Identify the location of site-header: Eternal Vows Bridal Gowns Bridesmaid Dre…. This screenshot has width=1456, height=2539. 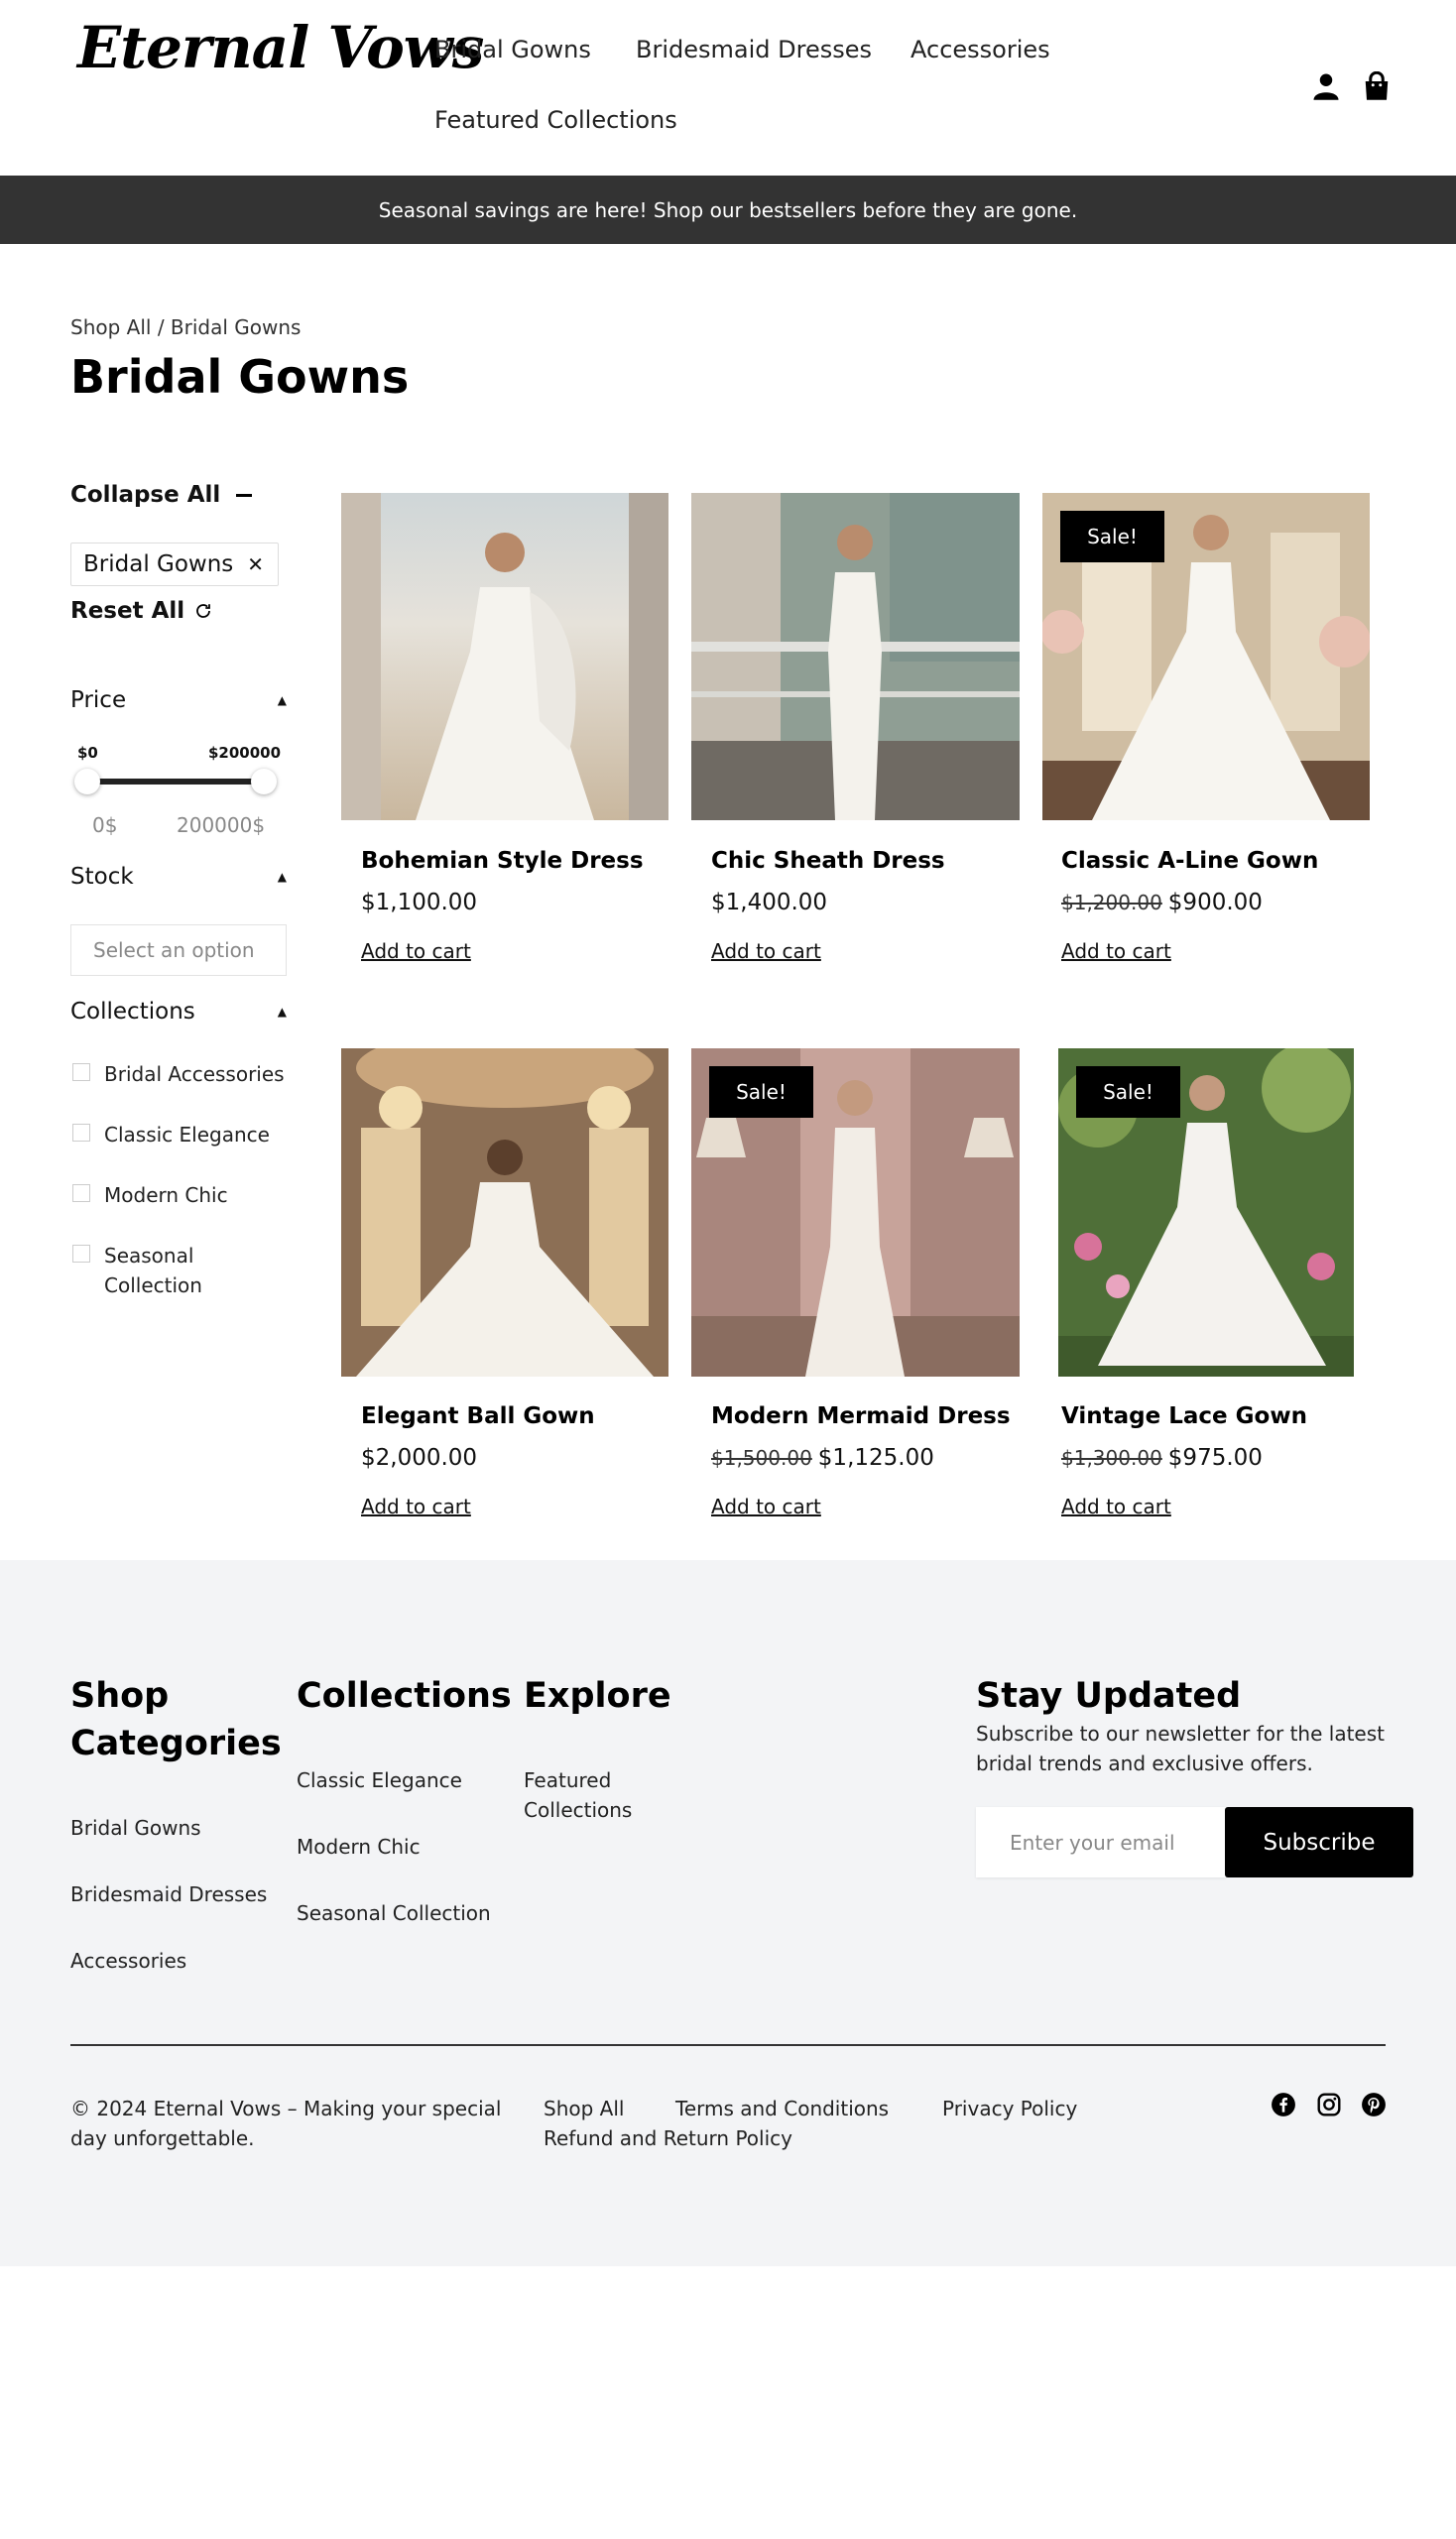
(728, 88).